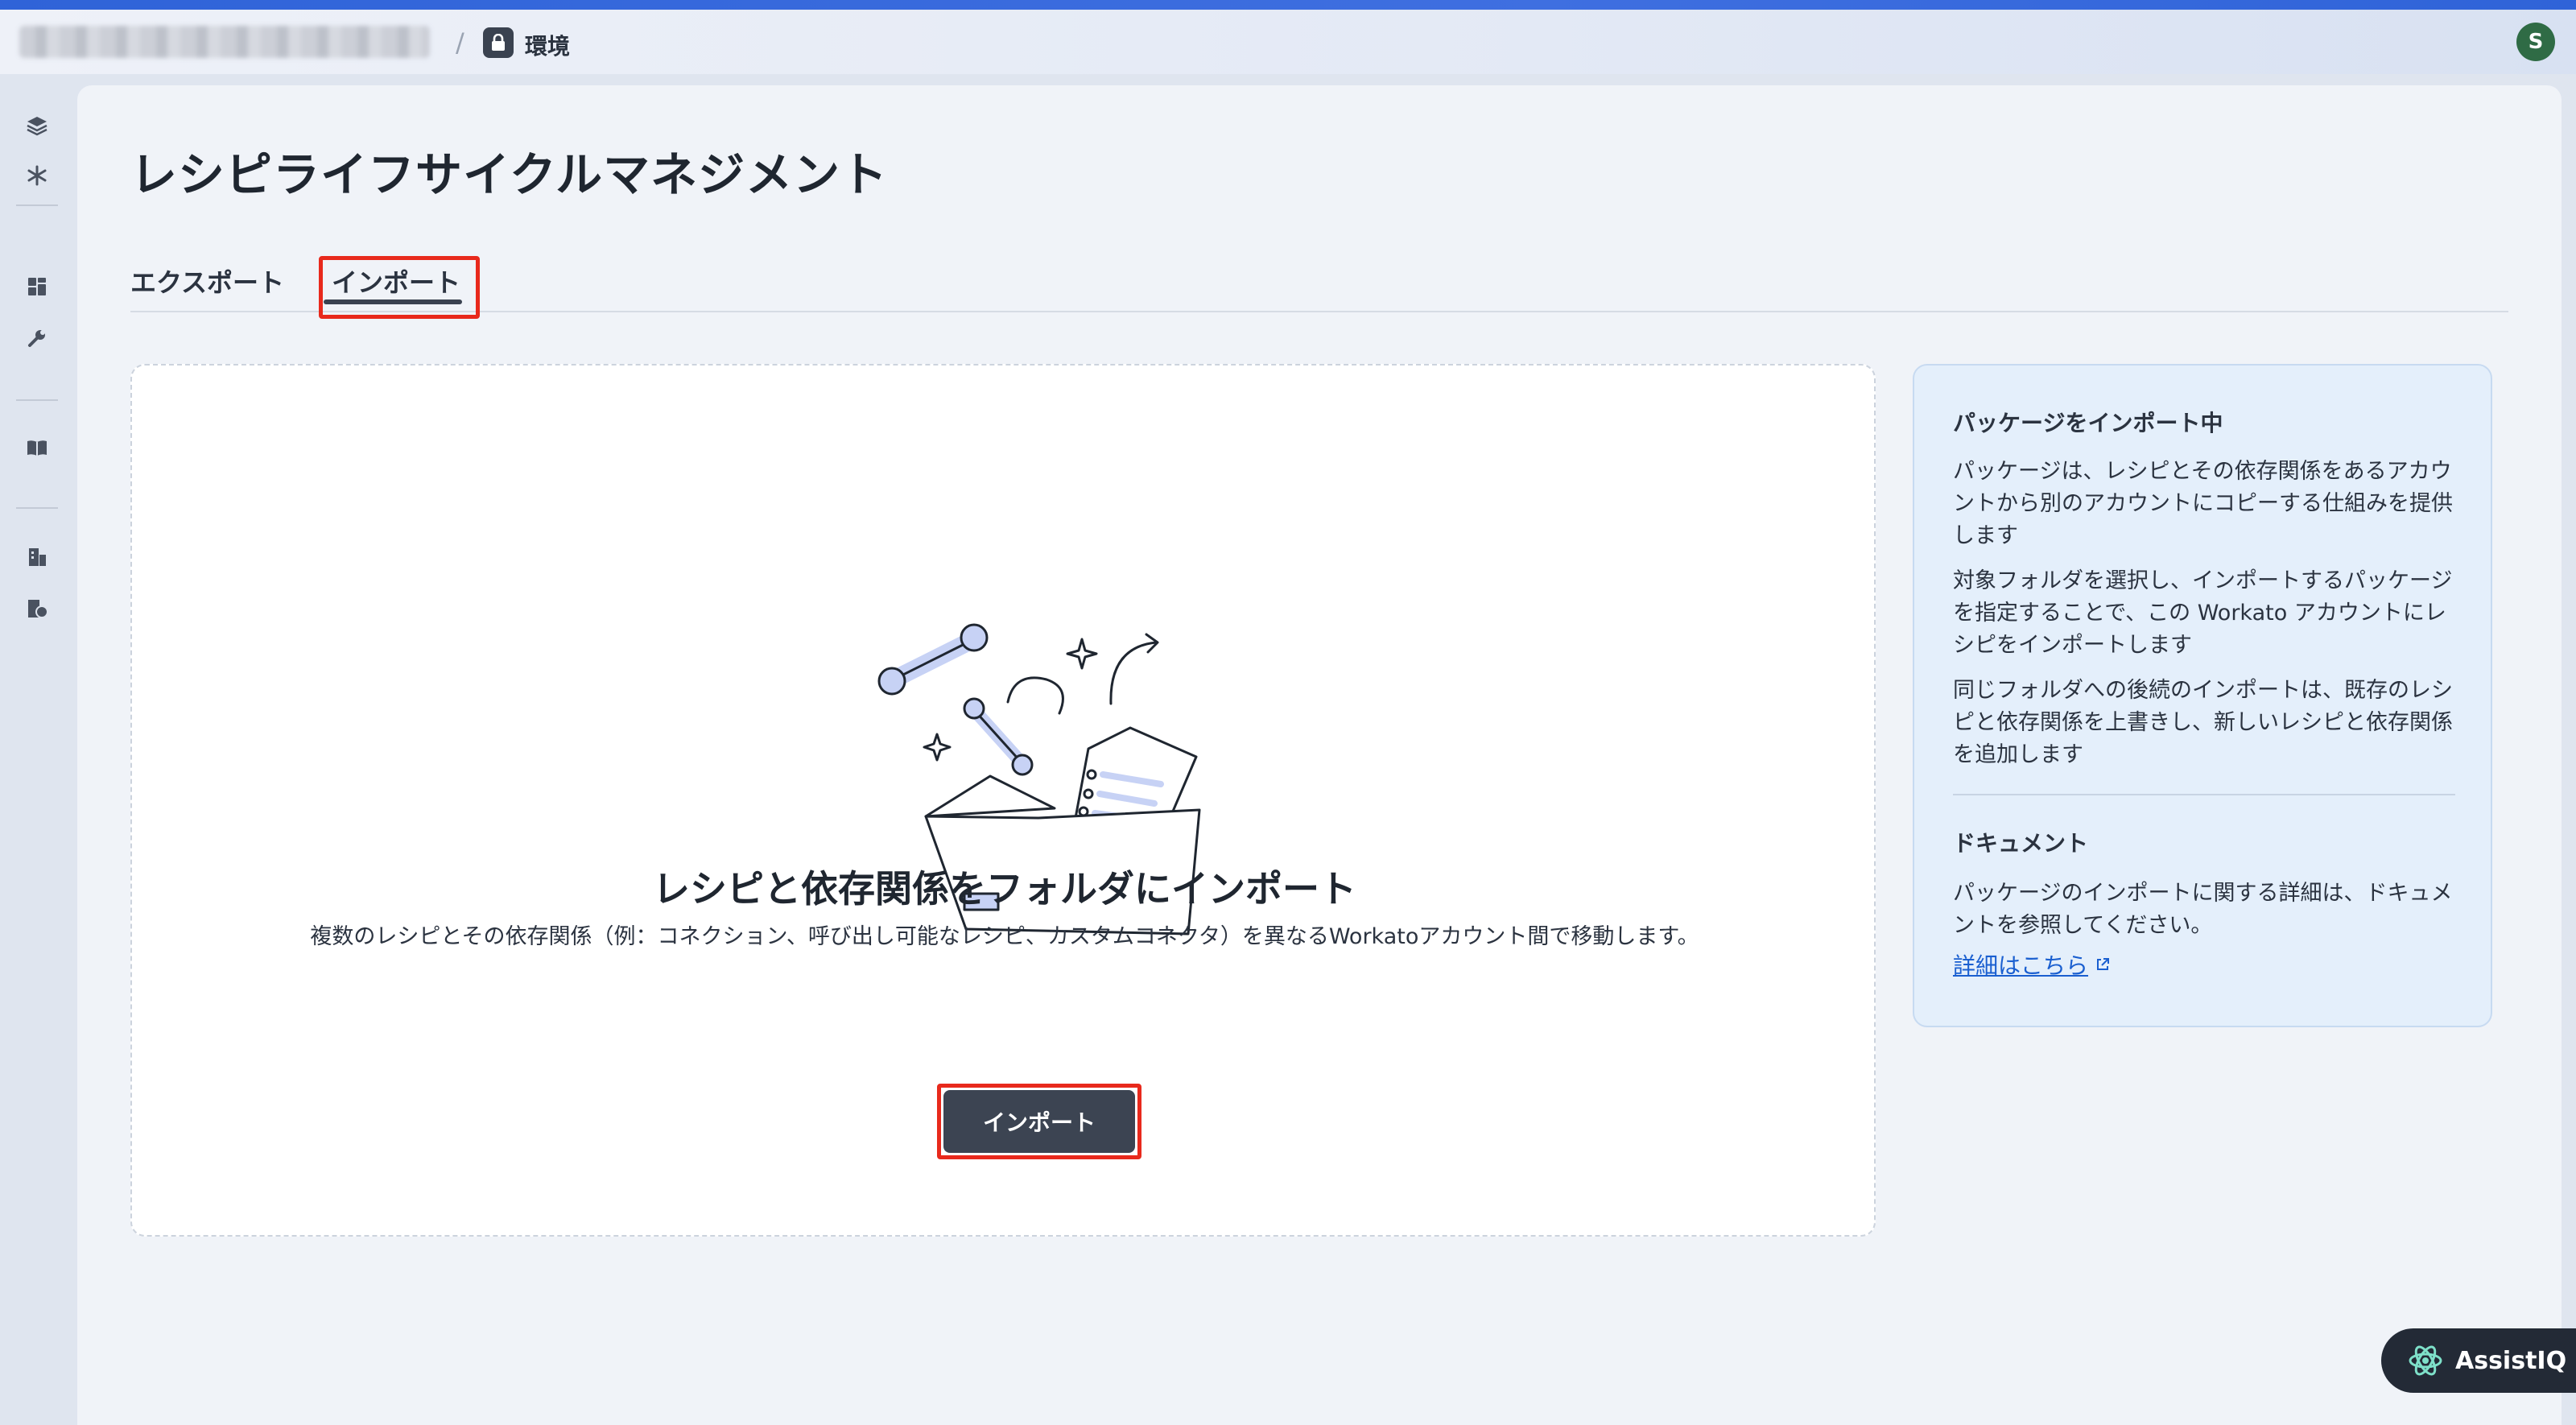 Image resolution: width=2576 pixels, height=1425 pixels. What do you see at coordinates (1319, 283) in the screenshot?
I see `tab-bar: エクスポート インポート` at bounding box center [1319, 283].